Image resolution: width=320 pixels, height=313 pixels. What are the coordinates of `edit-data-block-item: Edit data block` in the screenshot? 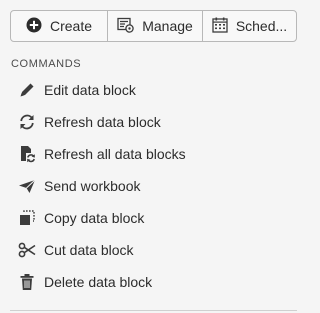 It's located at (156, 90).